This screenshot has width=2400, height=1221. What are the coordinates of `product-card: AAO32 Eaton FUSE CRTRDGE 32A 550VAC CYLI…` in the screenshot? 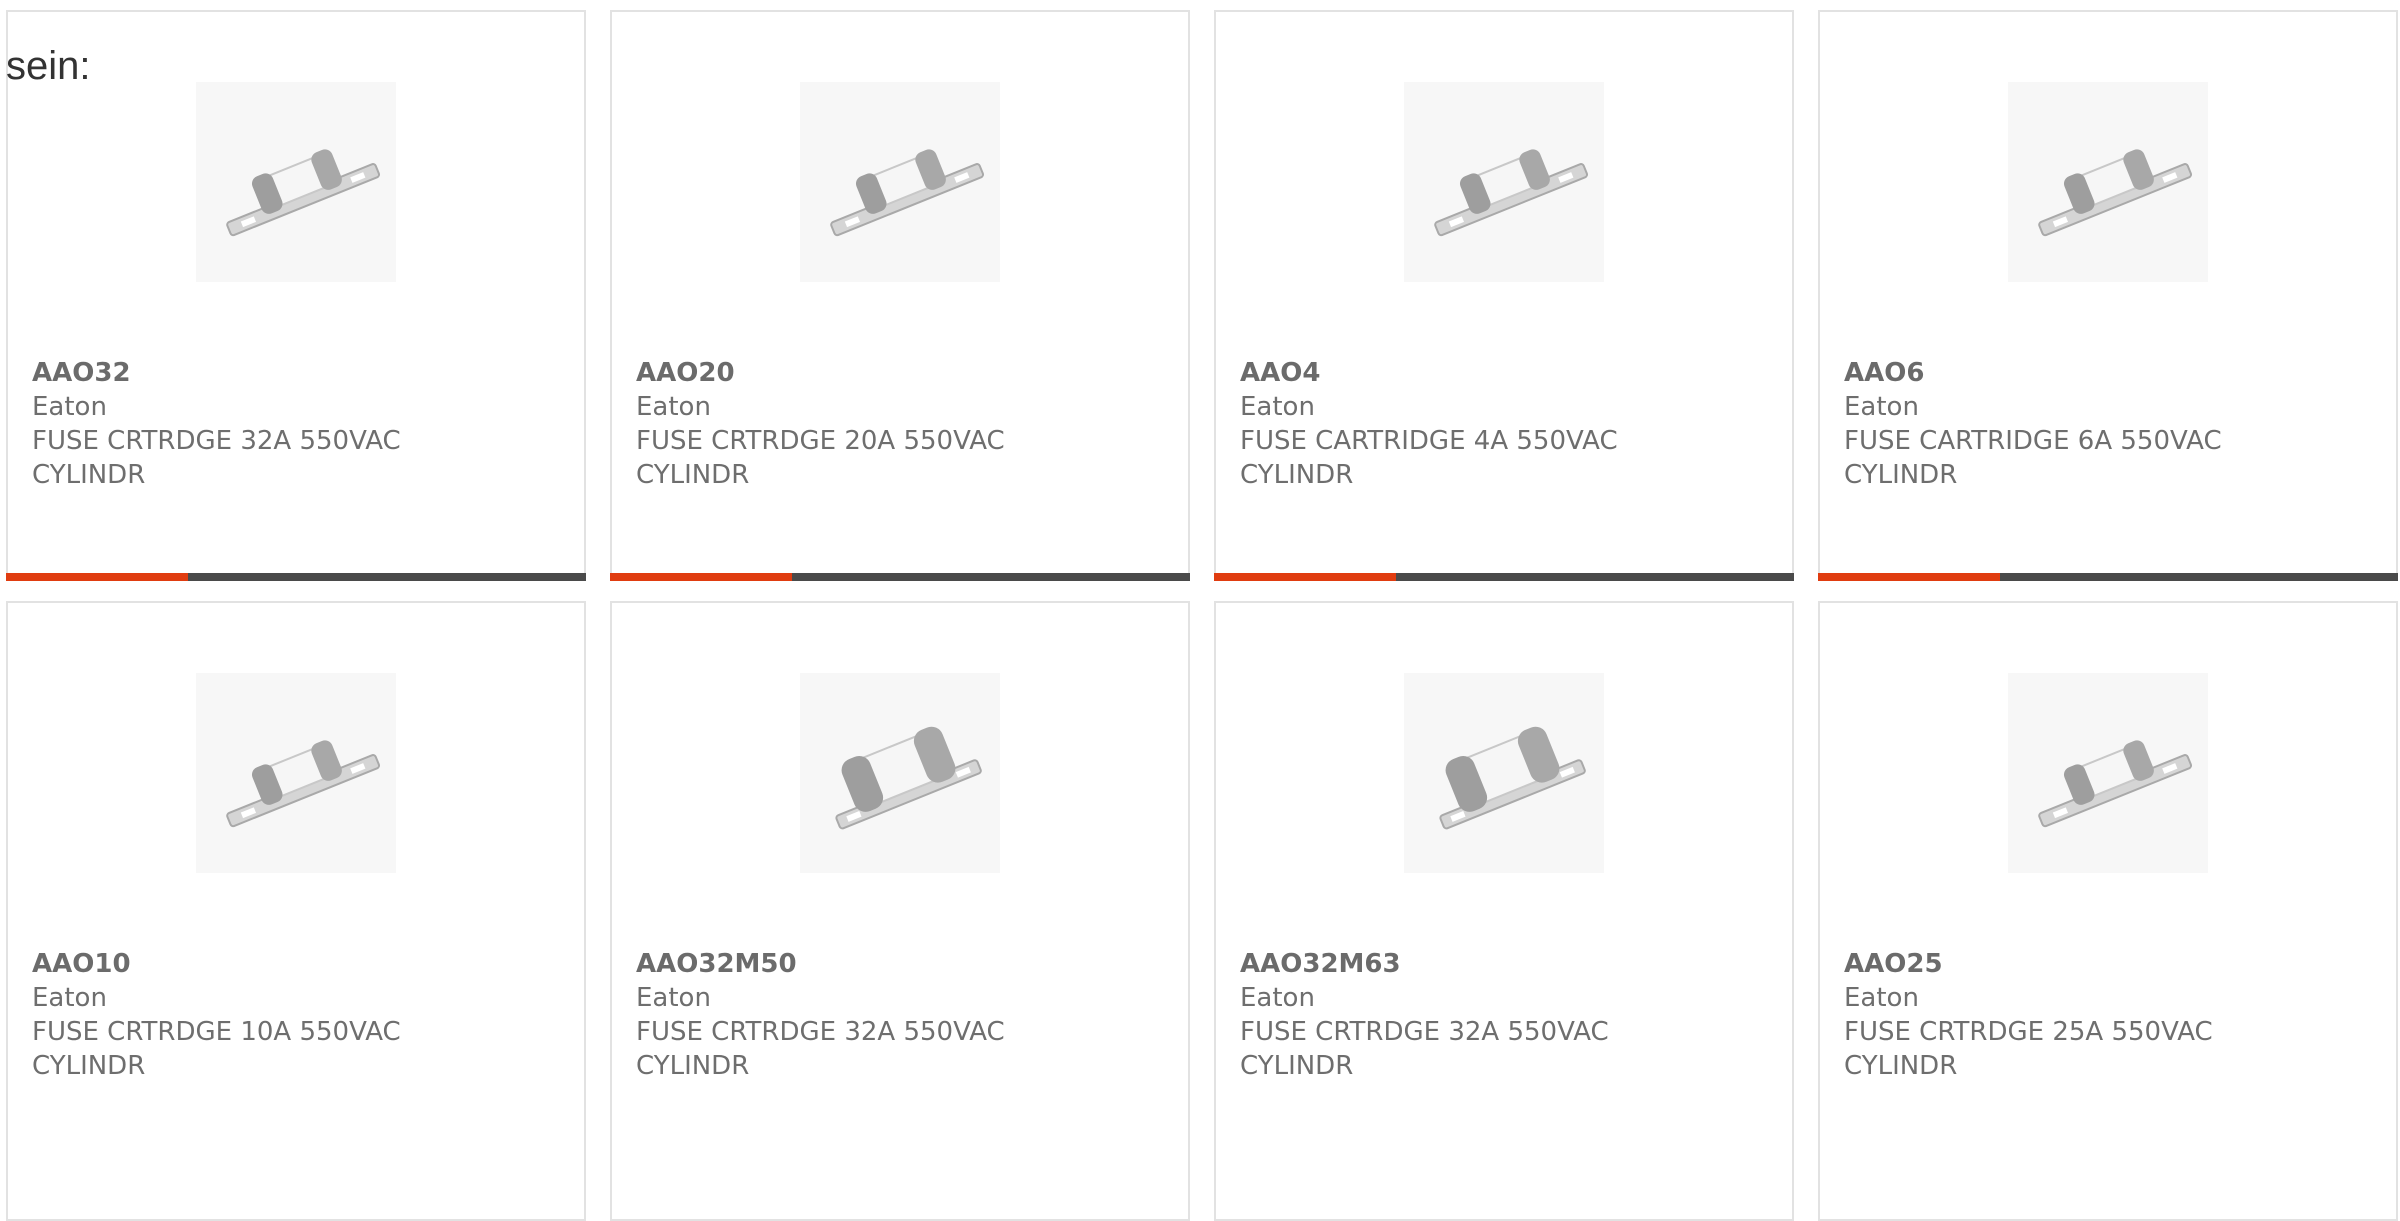 It's located at (296, 295).